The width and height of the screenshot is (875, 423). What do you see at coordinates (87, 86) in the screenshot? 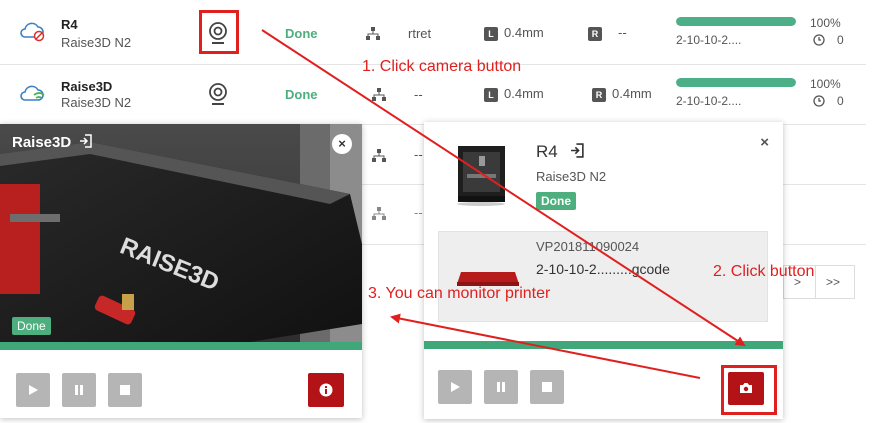
I see `printer-name: Raise3D` at bounding box center [87, 86].